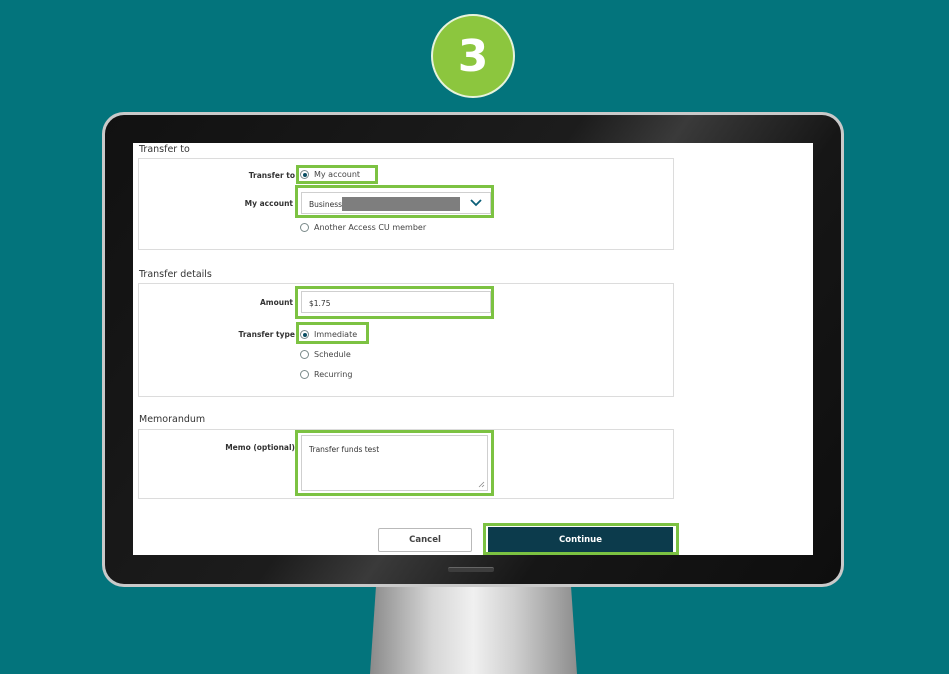  What do you see at coordinates (332, 354) in the screenshot?
I see `radio-schedule-label: Schedule` at bounding box center [332, 354].